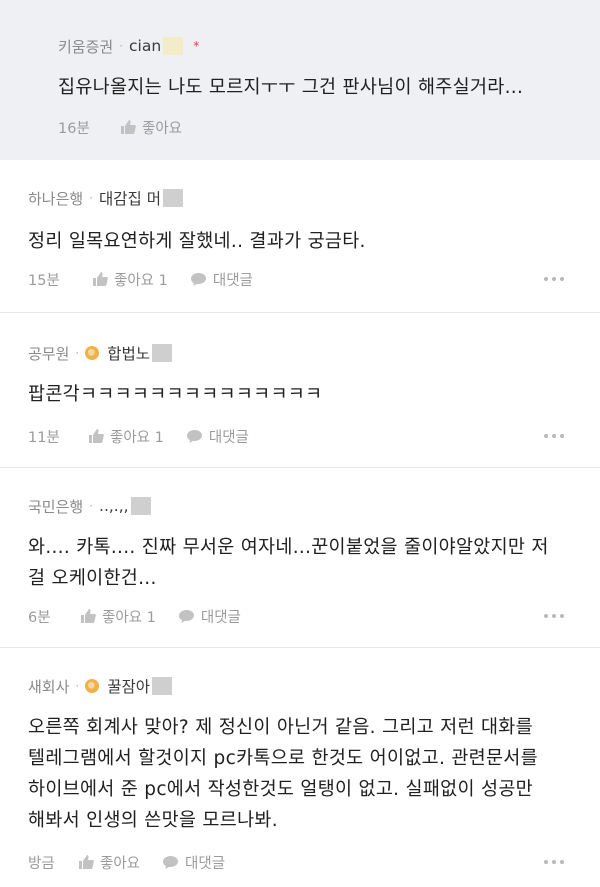  Describe the element at coordinates (86, 46) in the screenshot. I see `company-label: 키움증권` at that location.